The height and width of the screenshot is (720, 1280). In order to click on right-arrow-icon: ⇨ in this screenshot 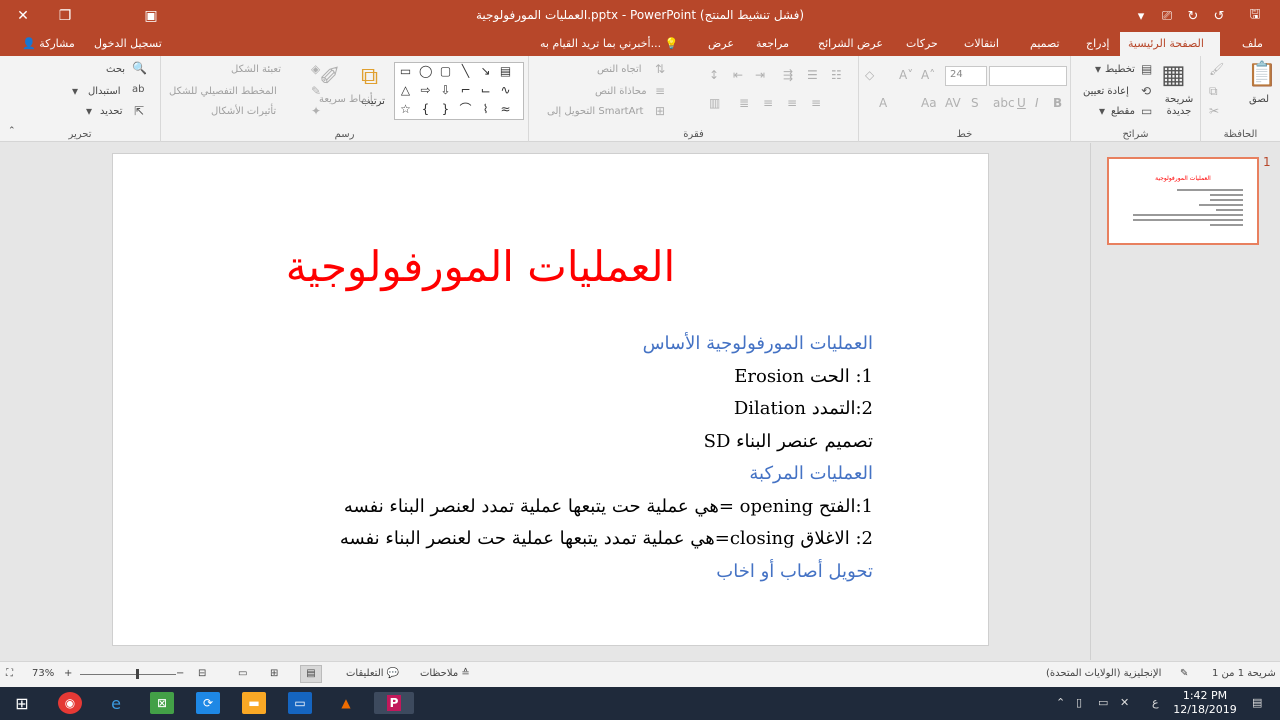, I will do `click(425, 90)`.